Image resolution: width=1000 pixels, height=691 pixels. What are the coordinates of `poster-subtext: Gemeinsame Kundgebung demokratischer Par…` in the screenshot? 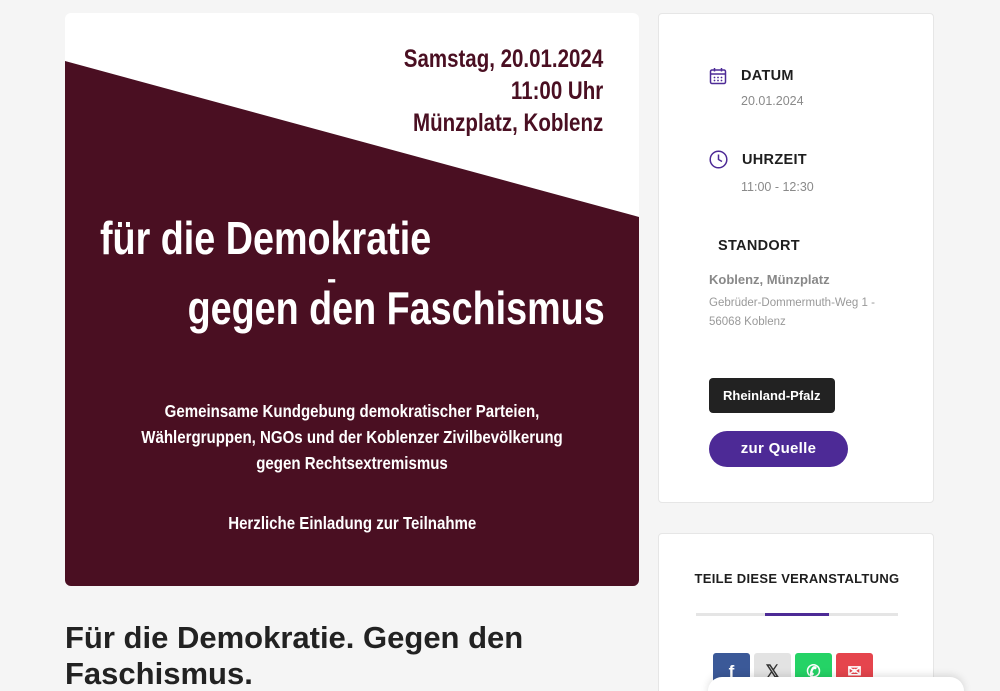 It's located at (352, 437).